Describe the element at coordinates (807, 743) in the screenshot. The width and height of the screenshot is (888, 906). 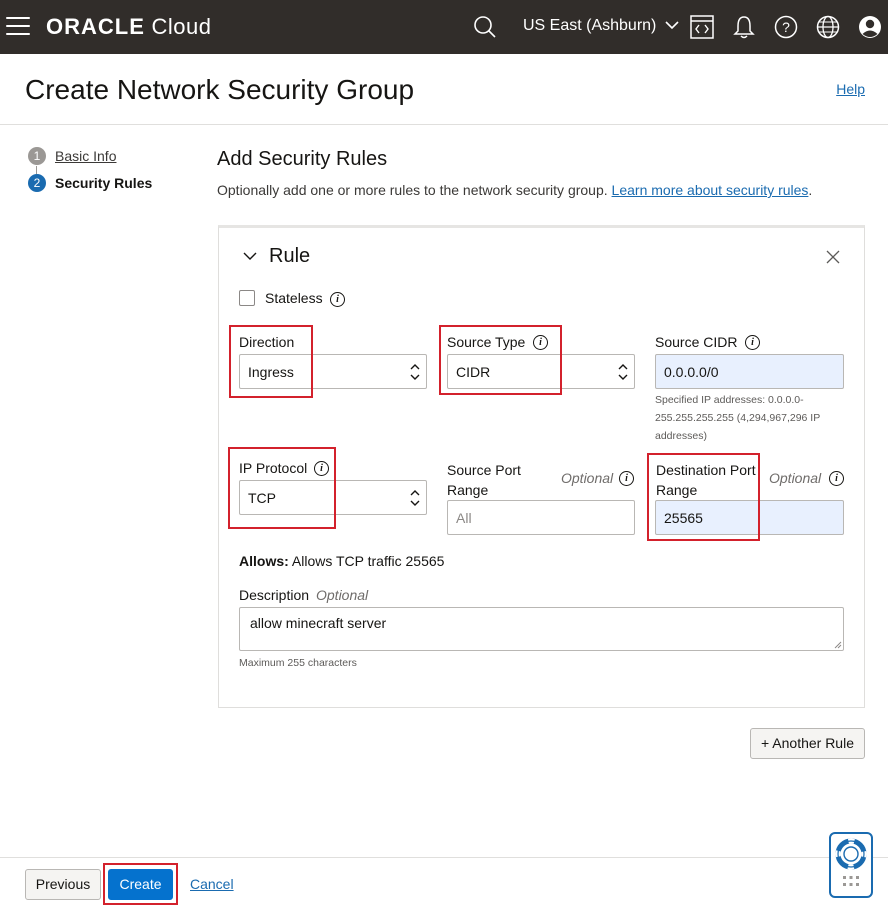
I see `add-another-rule-button: + Another Rule` at that location.